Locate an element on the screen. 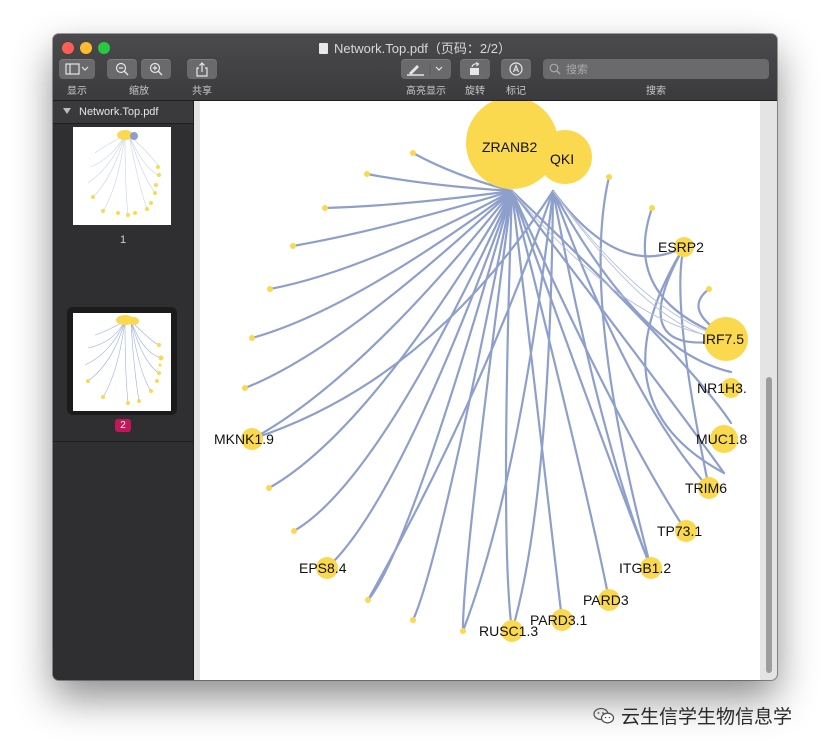  markup-button is located at coordinates (516, 69).